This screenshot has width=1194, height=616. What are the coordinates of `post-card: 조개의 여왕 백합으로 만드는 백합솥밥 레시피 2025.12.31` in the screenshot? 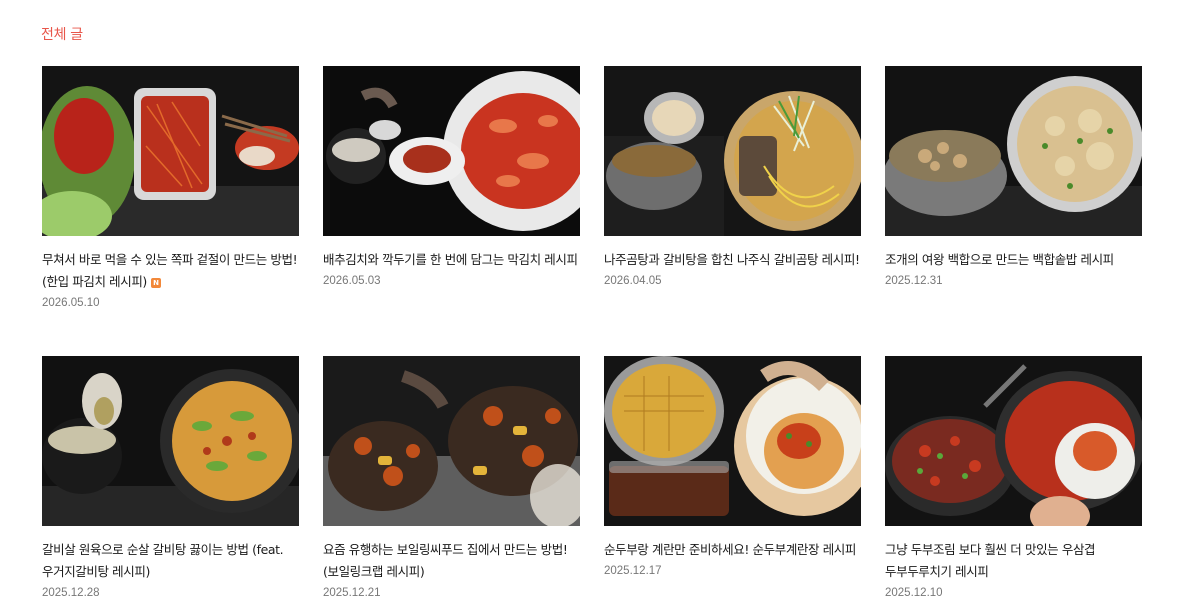 It's located at (1013, 211).